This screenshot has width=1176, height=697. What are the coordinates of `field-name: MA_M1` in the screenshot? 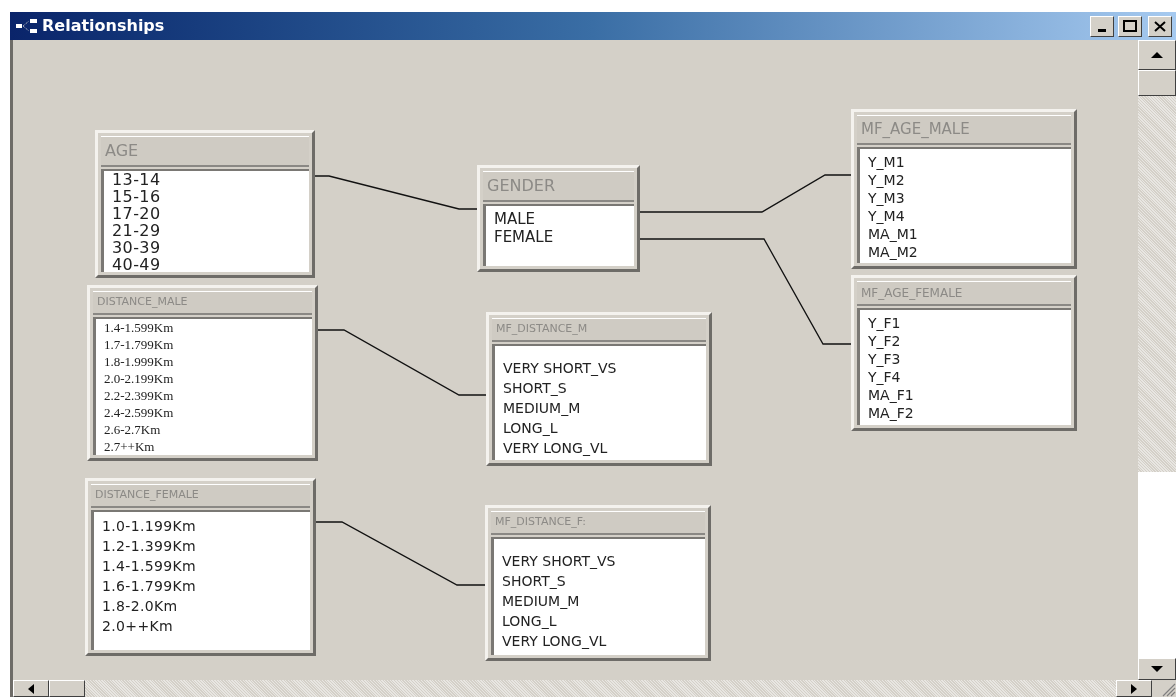 It's located at (965, 233).